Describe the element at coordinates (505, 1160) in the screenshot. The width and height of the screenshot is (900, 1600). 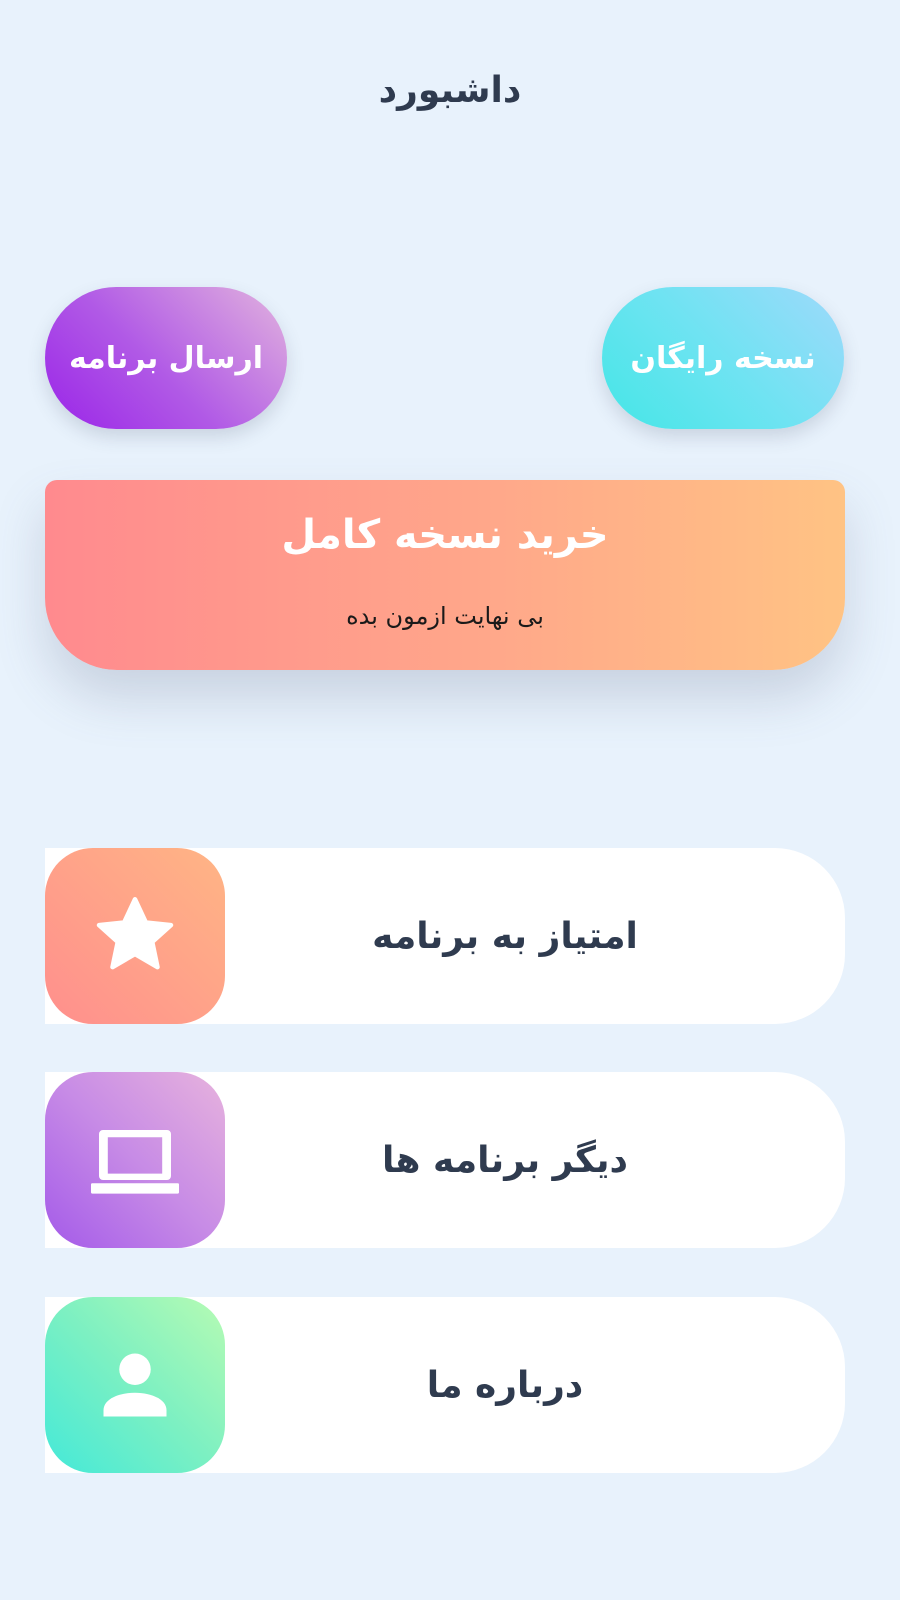
I see `other-apps-label: دیگر برنامه ها` at that location.